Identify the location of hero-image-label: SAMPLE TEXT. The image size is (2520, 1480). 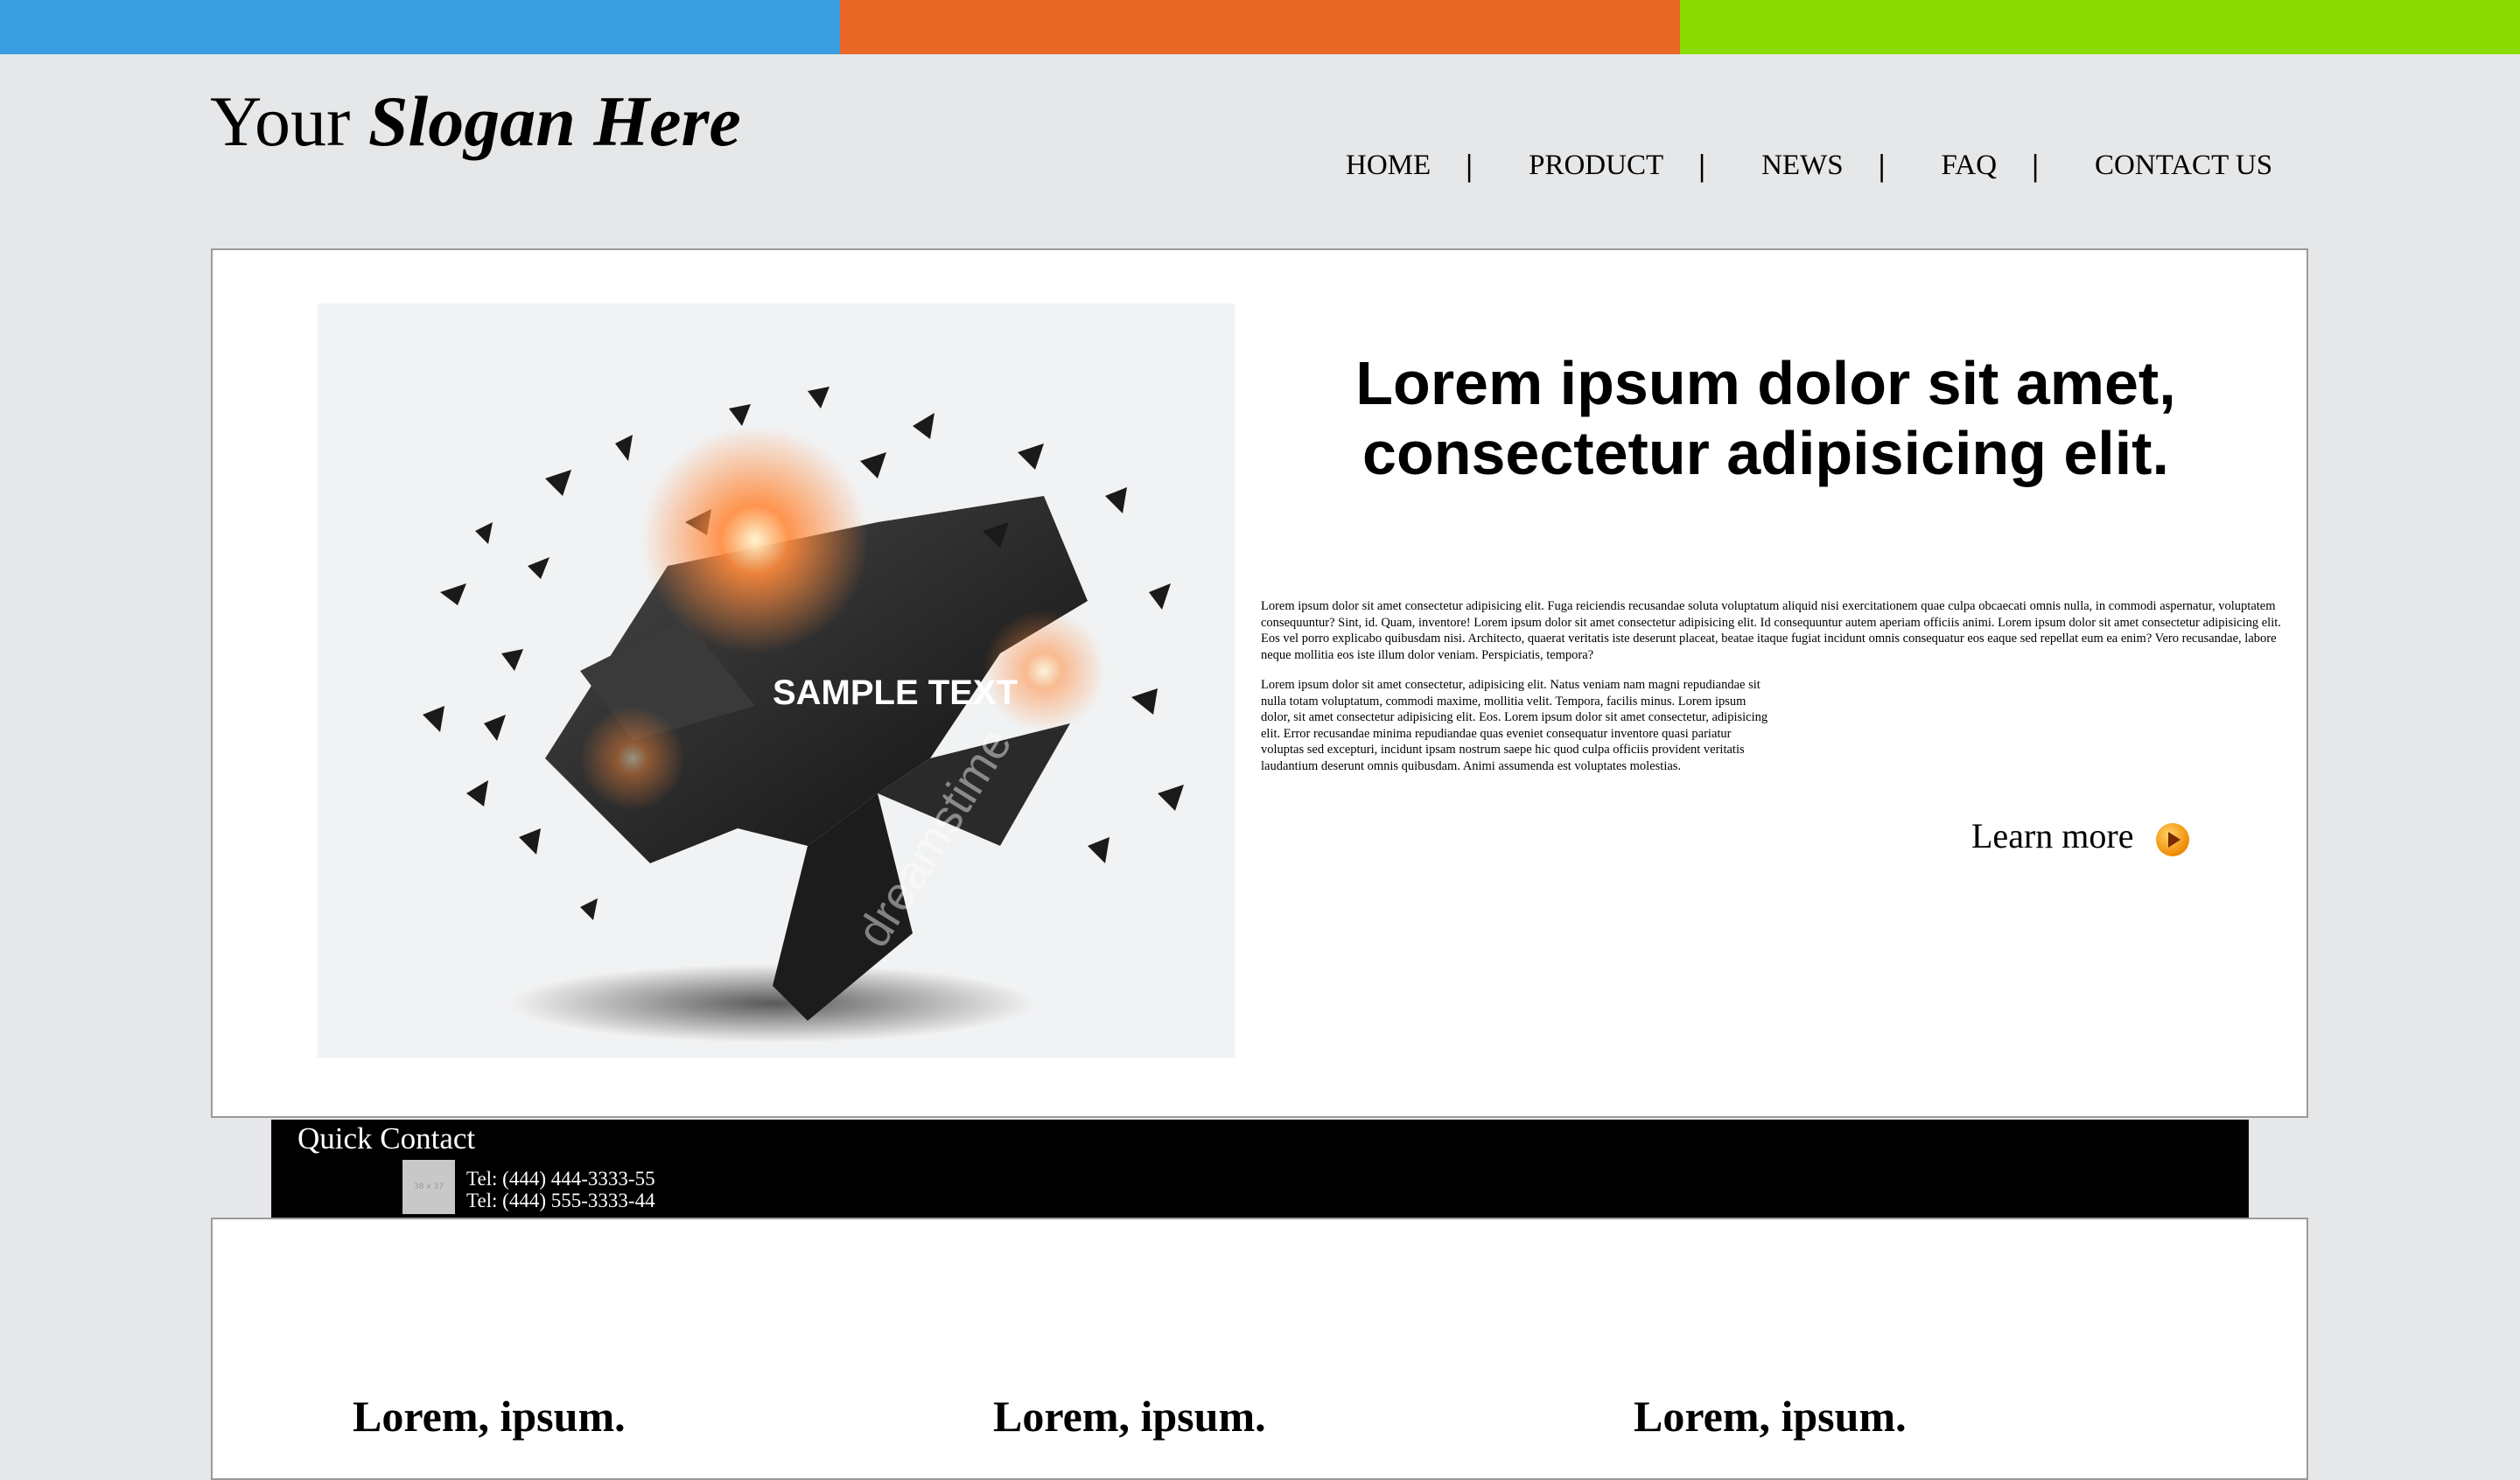
(895, 693).